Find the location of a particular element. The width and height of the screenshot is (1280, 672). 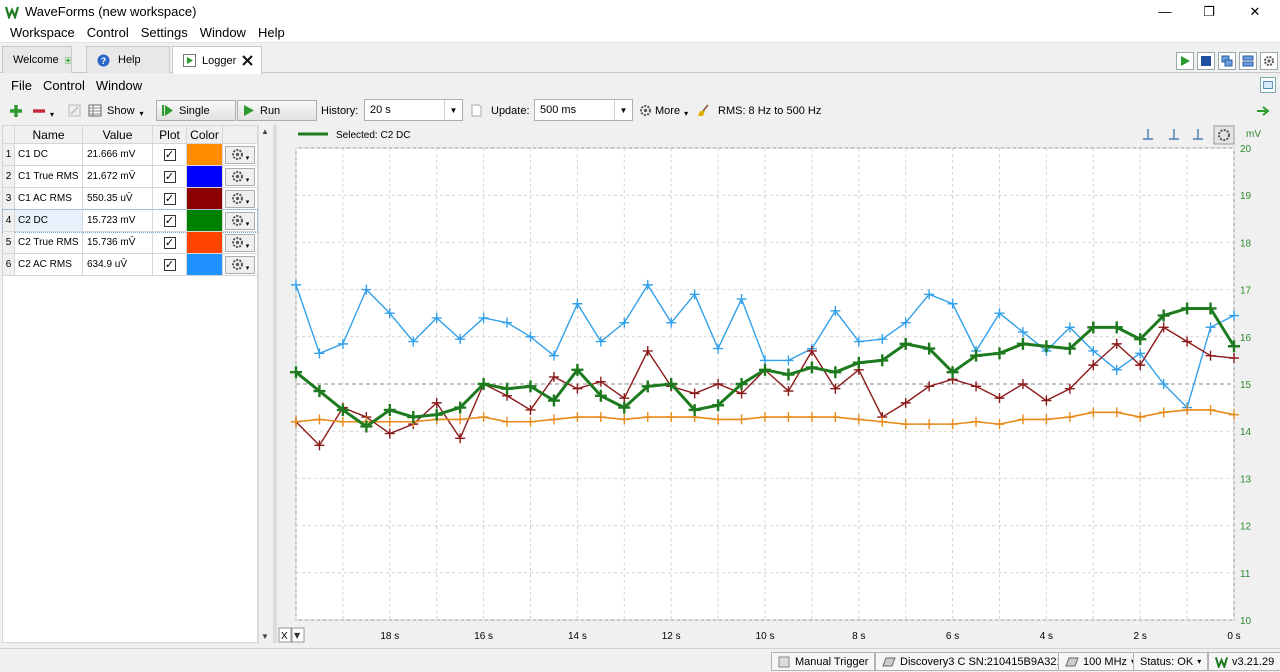

update-label: Update: is located at coordinates (510, 110).